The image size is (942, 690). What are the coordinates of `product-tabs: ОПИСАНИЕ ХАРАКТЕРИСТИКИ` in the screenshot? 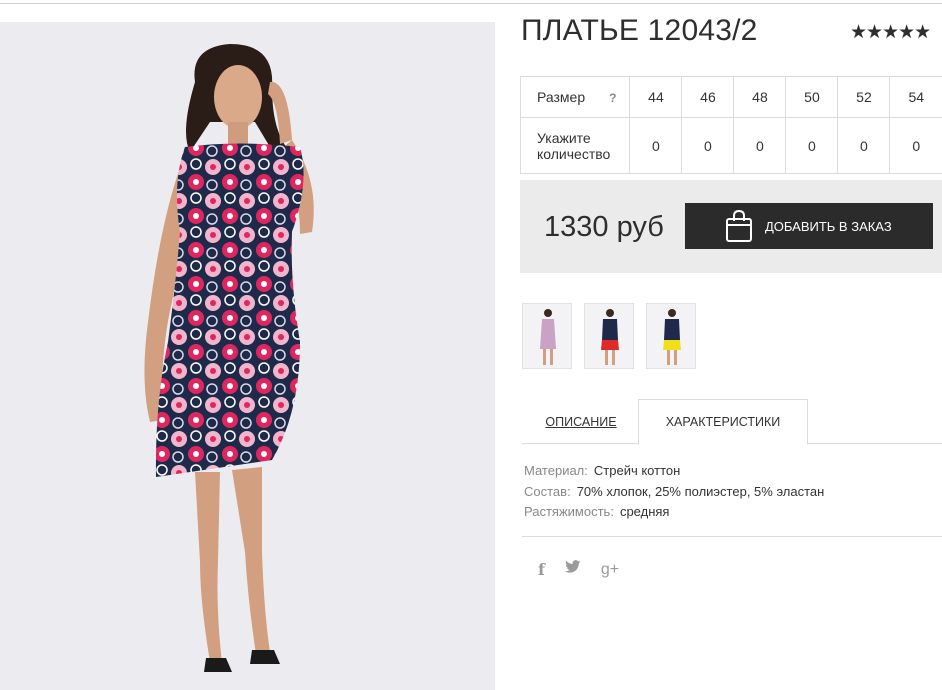 It's located at (732, 422).